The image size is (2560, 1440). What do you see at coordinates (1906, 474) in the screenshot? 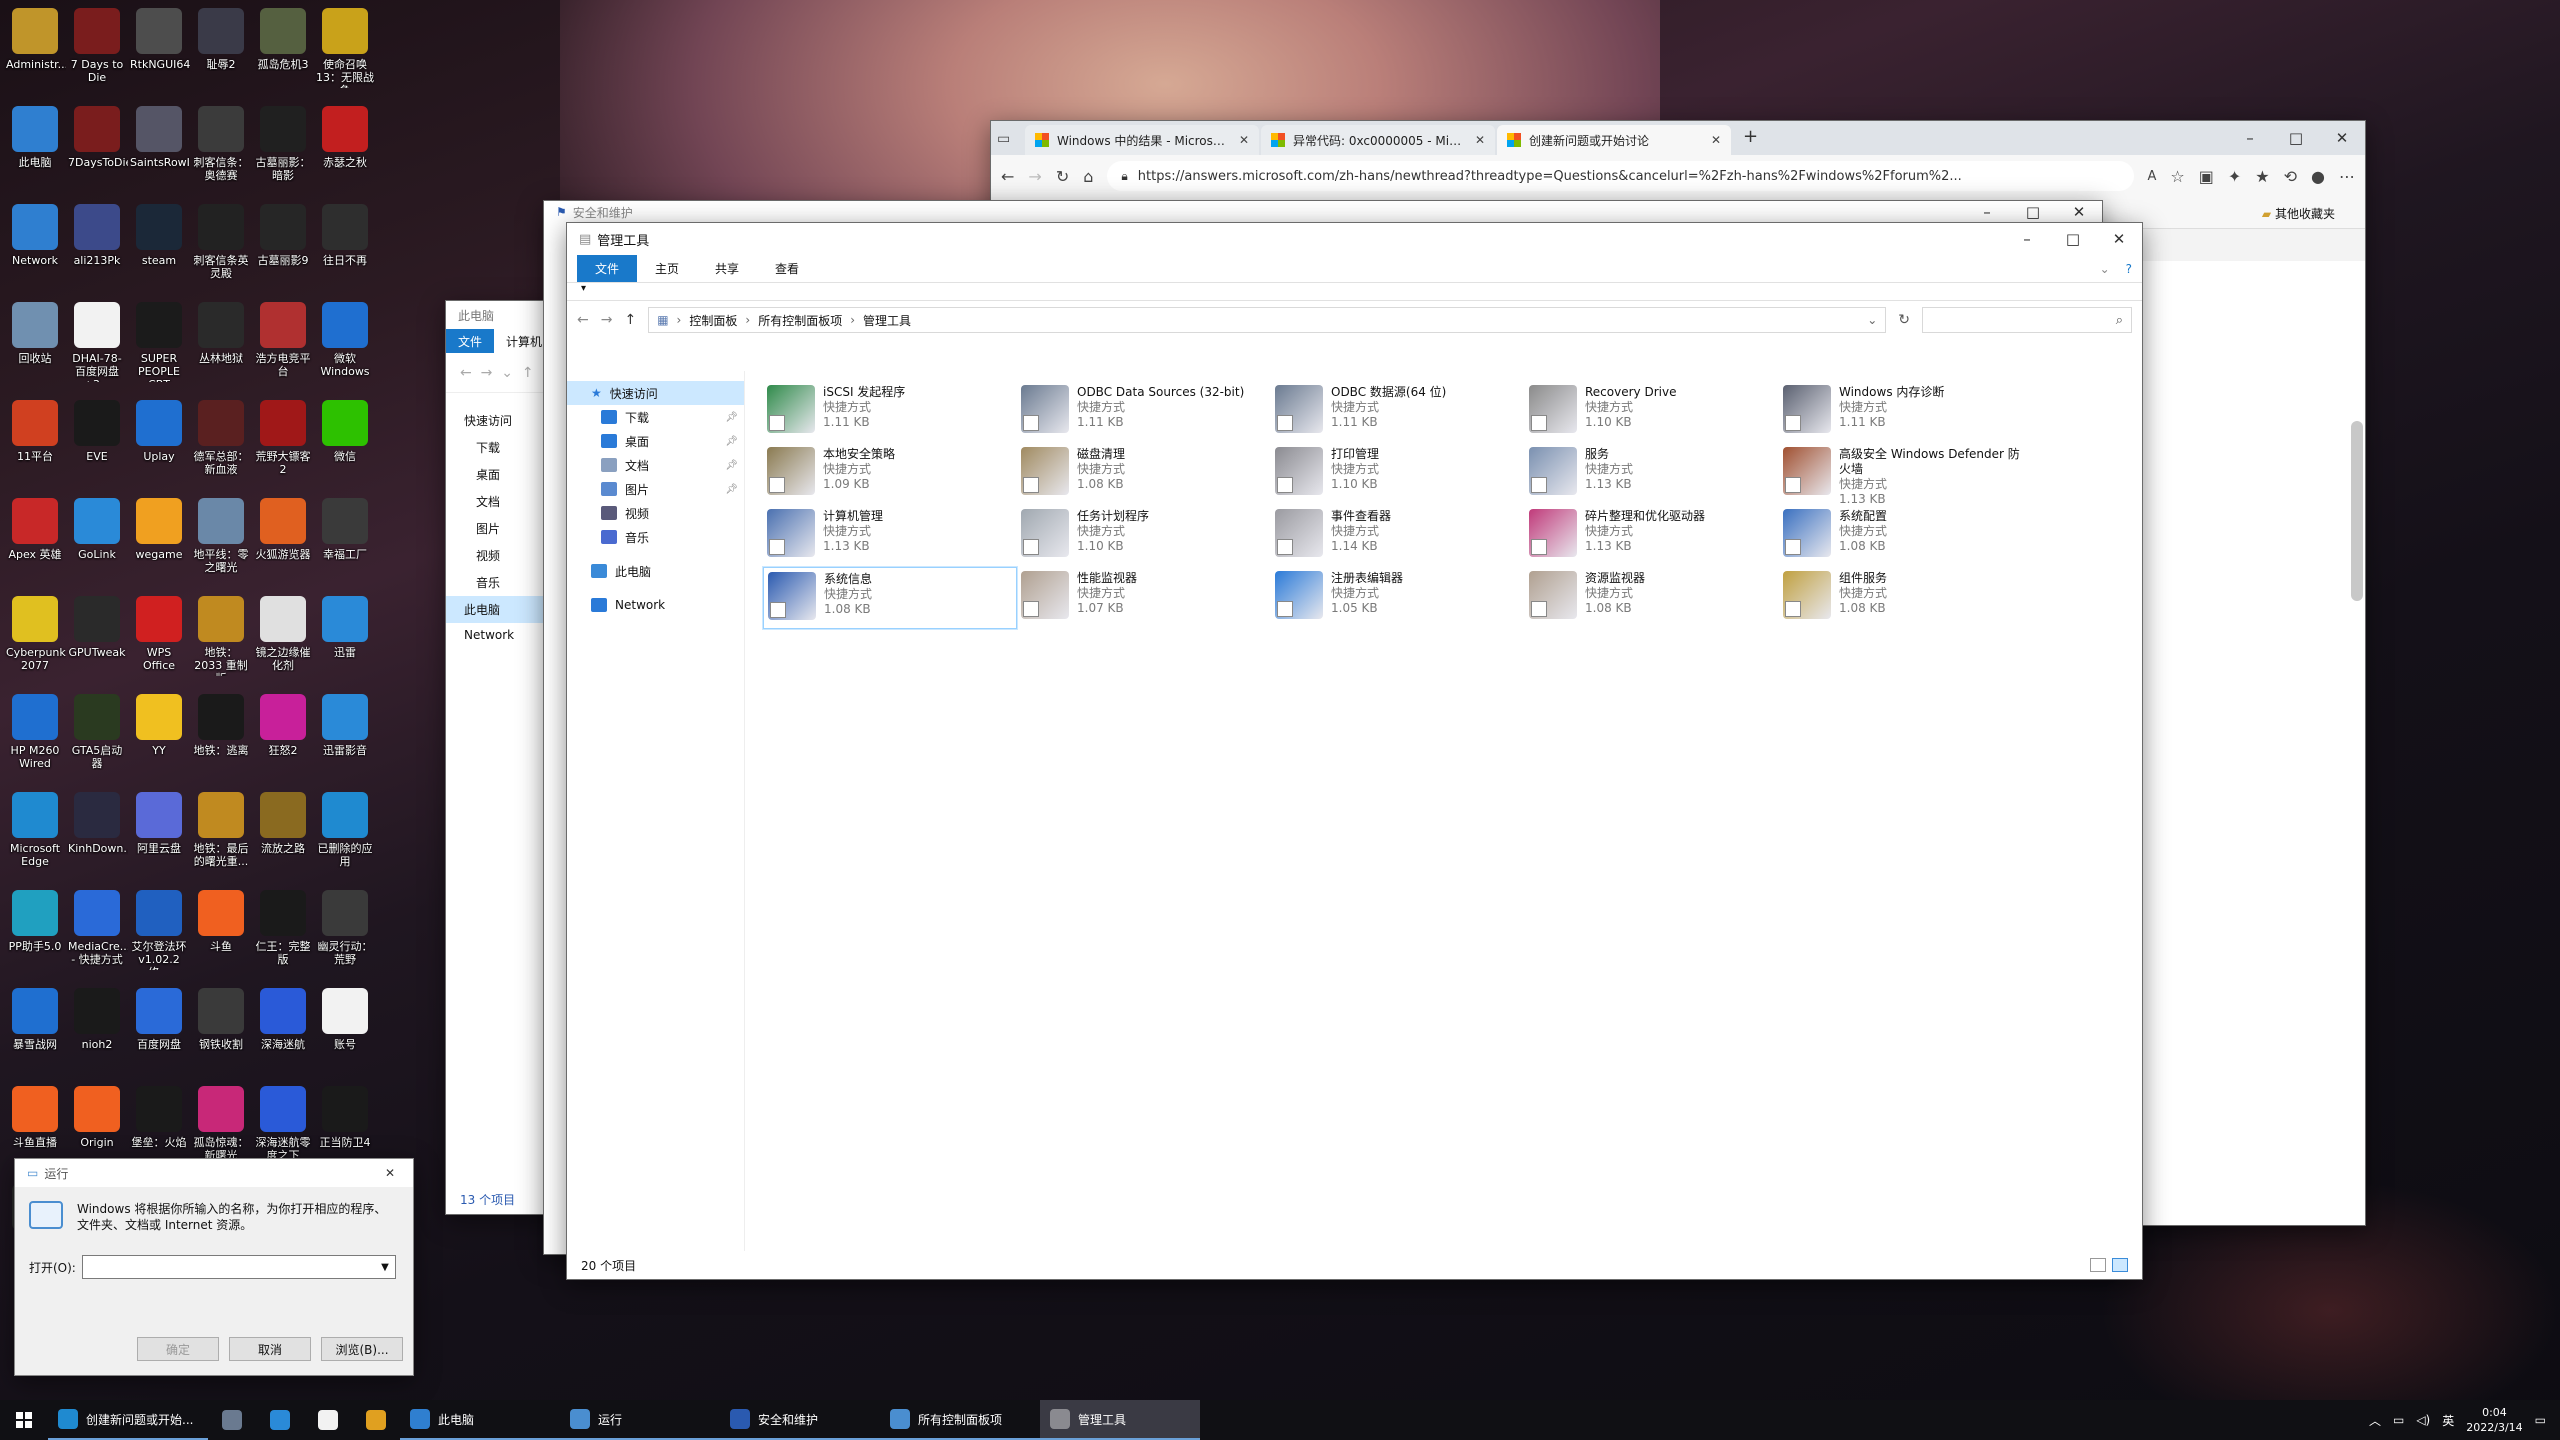
I see `file-item: 高级安全 Windows Defender 防火墙 快捷方式 1.13 KB` at bounding box center [1906, 474].